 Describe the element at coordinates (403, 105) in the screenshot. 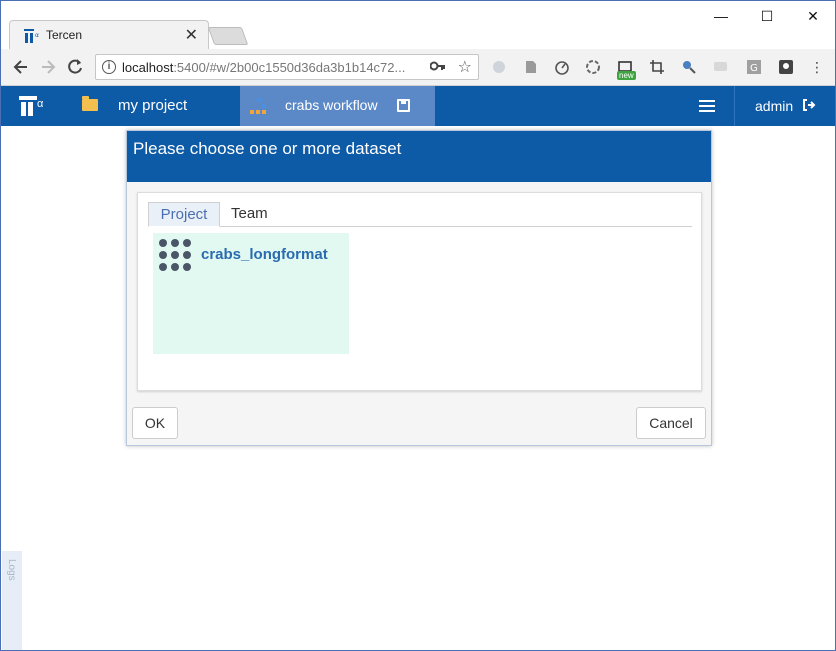

I see `save-icon` at that location.